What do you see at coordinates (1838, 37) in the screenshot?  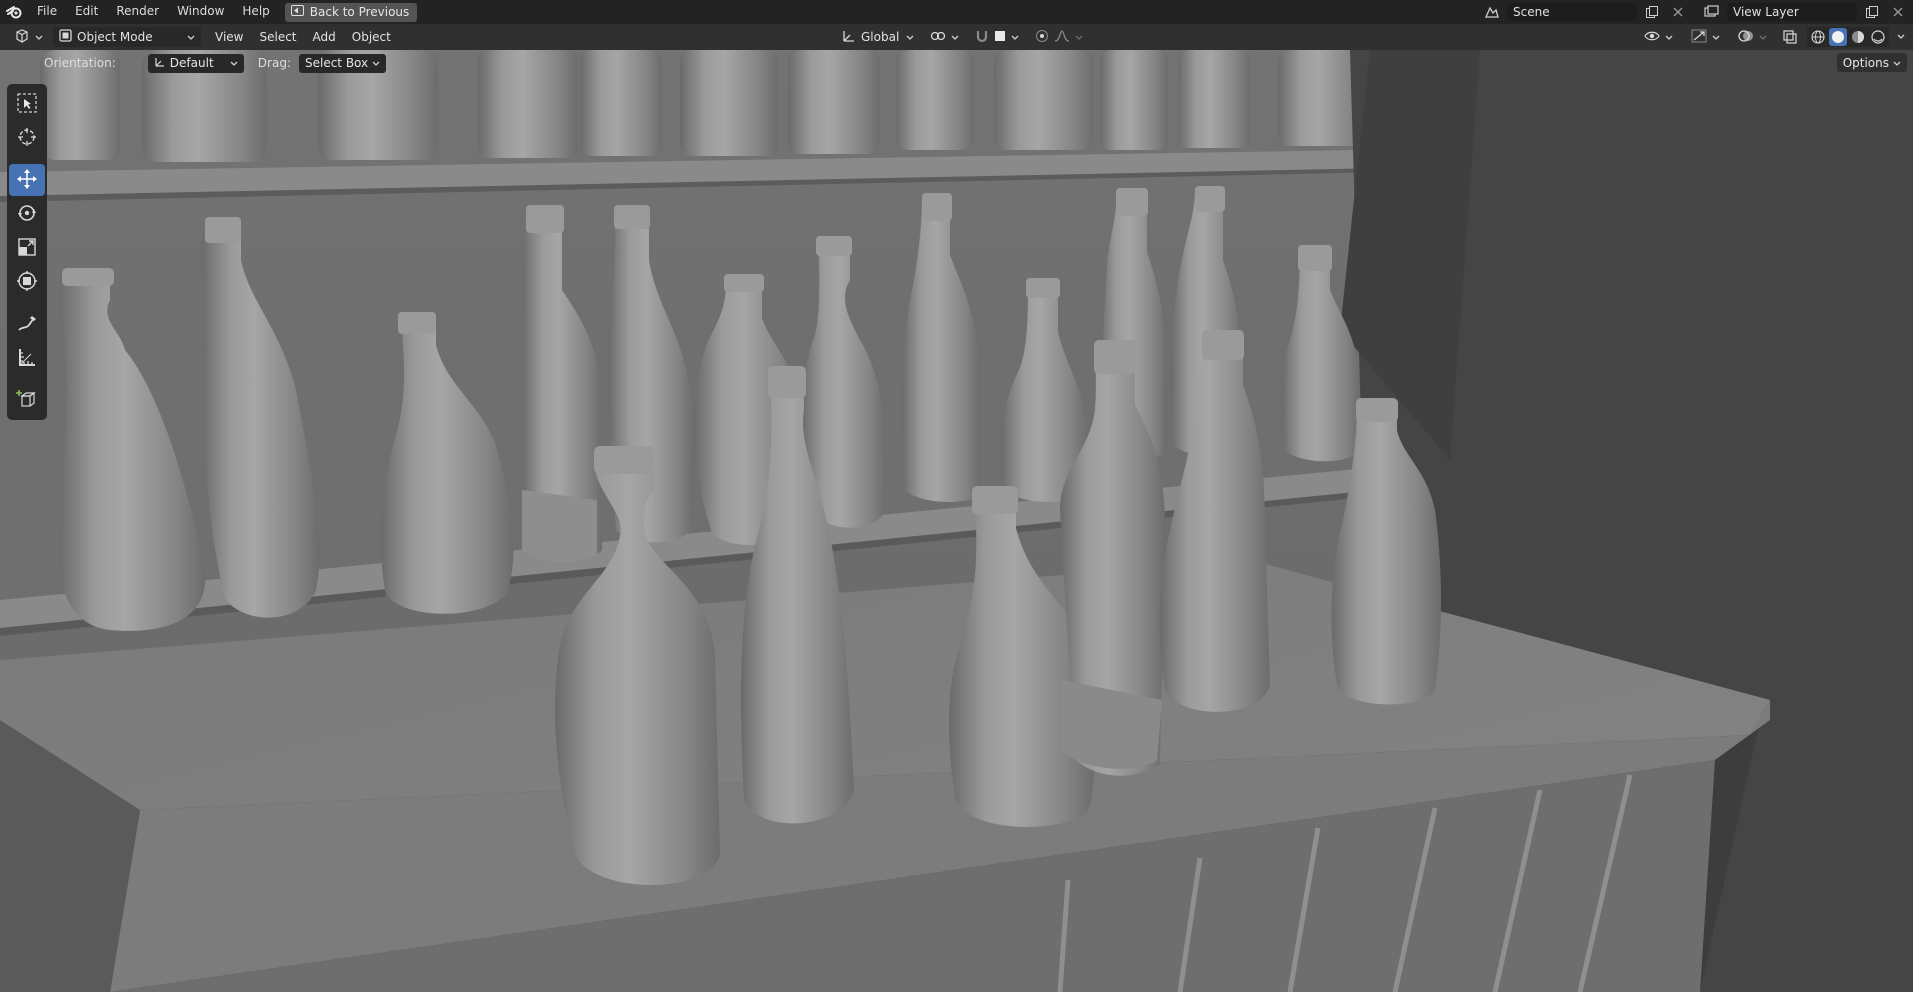 I see `solid-shading-icon` at bounding box center [1838, 37].